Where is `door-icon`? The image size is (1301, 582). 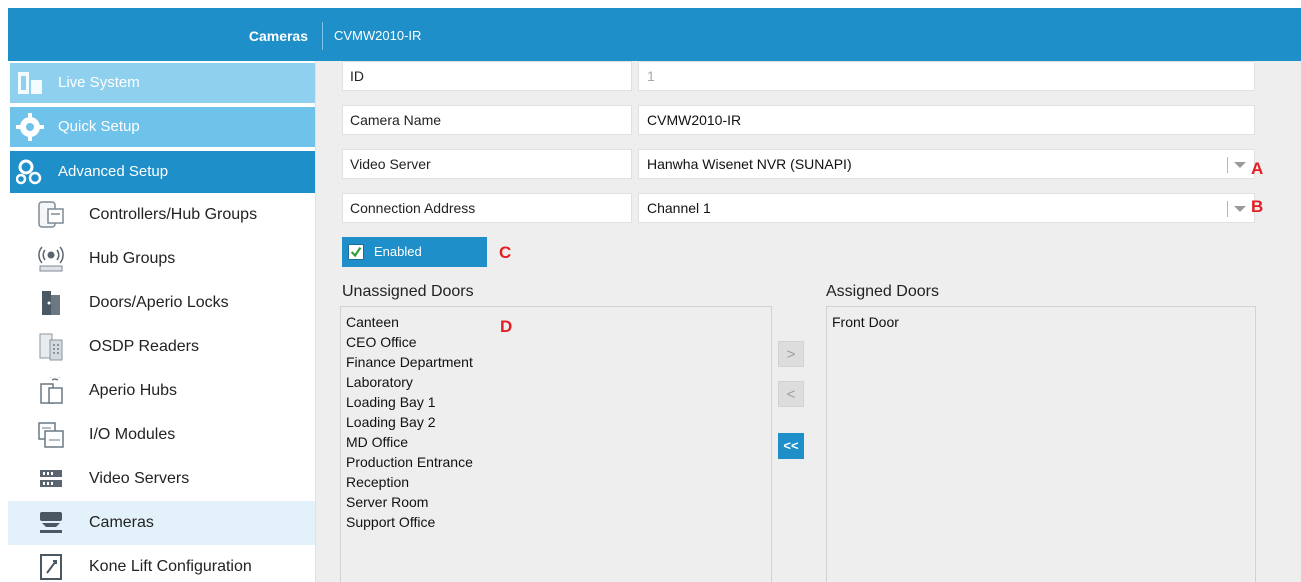
door-icon is located at coordinates (51, 303).